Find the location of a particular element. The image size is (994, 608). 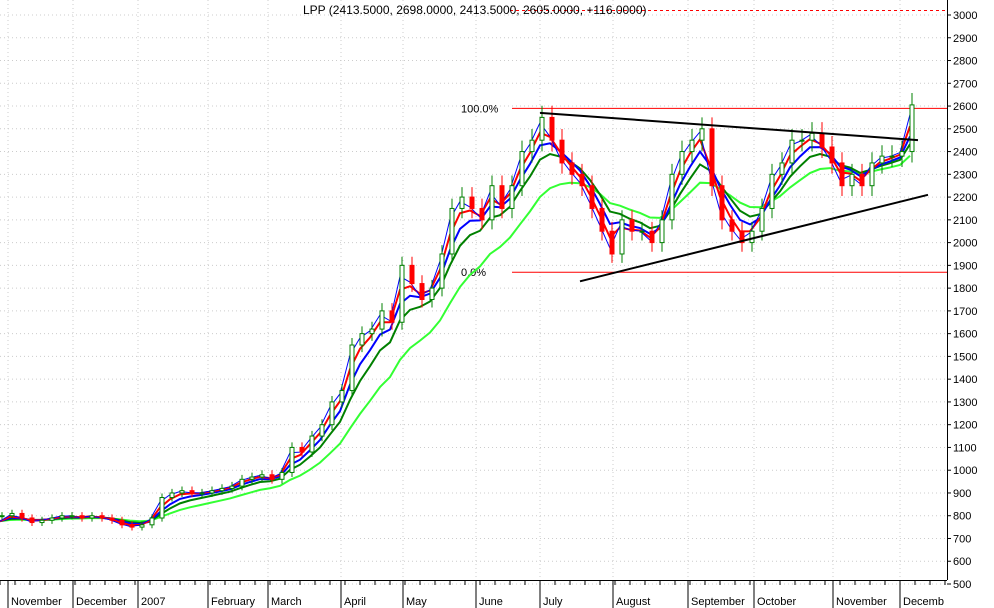

y-tick-label: 1500 is located at coordinates (965, 357).